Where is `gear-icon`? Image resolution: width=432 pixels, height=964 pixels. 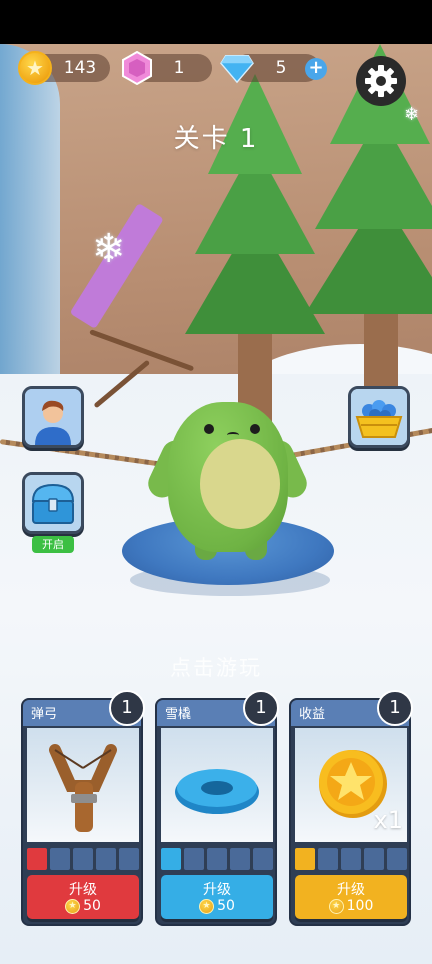
gear-icon is located at coordinates (381, 81).